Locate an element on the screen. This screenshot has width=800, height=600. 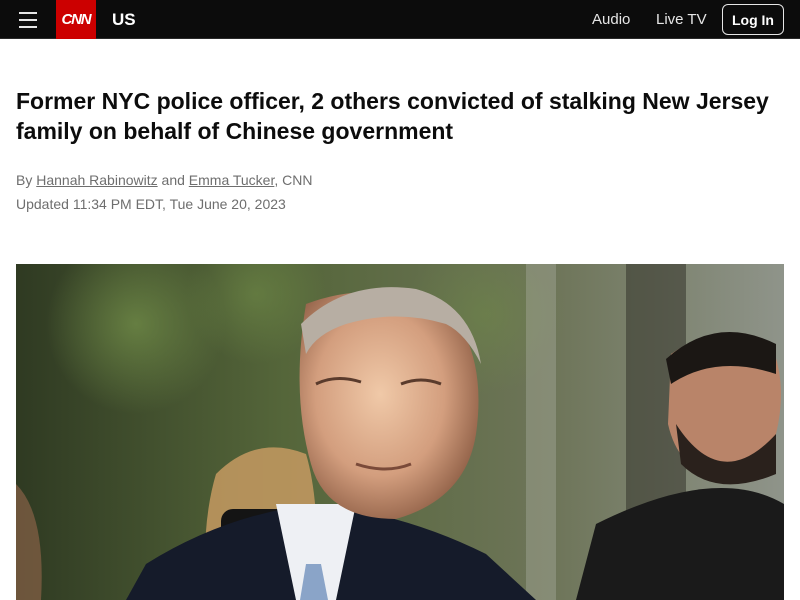
updated-timestamp: Updated 11:34 PM EDT, Tue June 20, 2023 is located at coordinates (151, 204).